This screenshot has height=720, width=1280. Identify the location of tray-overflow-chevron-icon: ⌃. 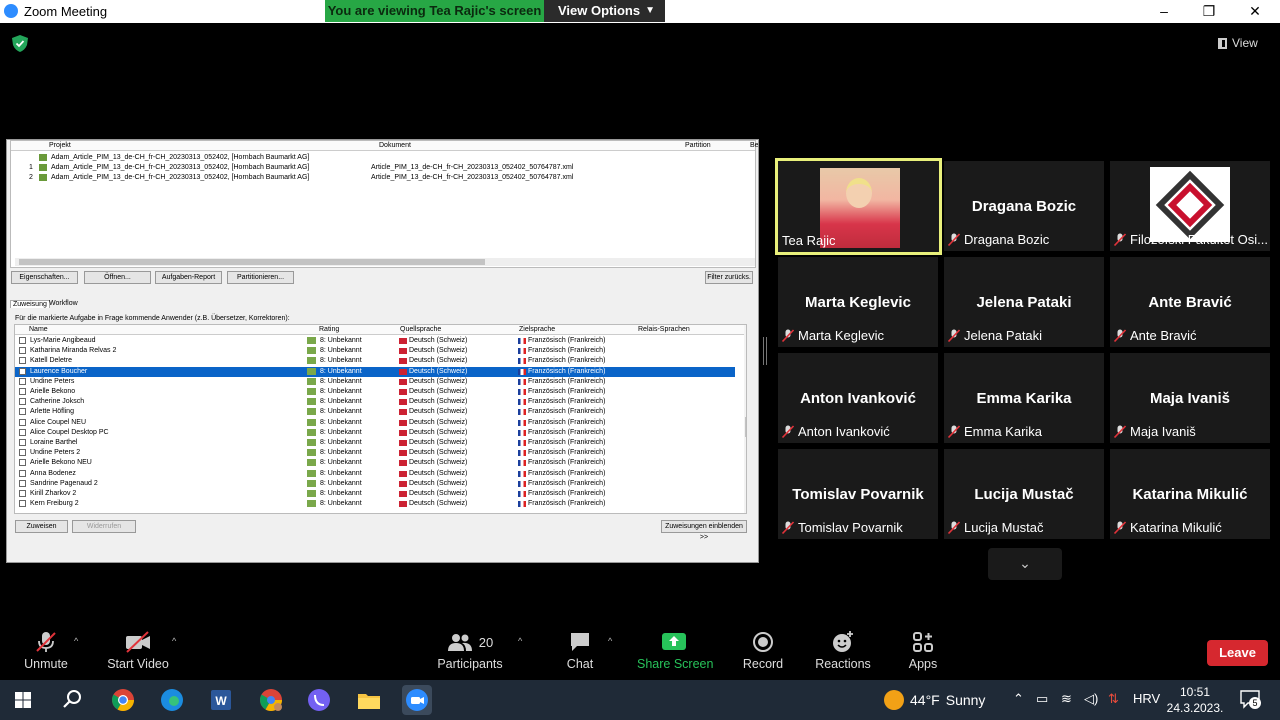
(1018, 699).